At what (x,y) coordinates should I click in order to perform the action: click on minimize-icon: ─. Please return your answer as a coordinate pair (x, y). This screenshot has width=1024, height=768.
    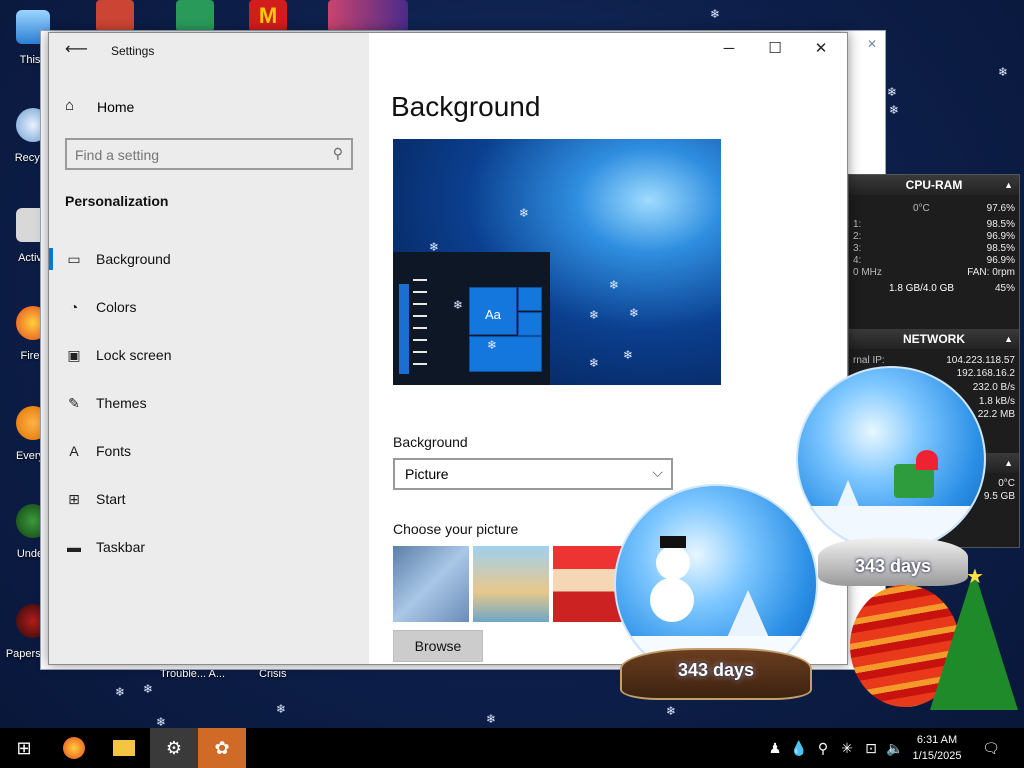
    Looking at the image, I should click on (729, 49).